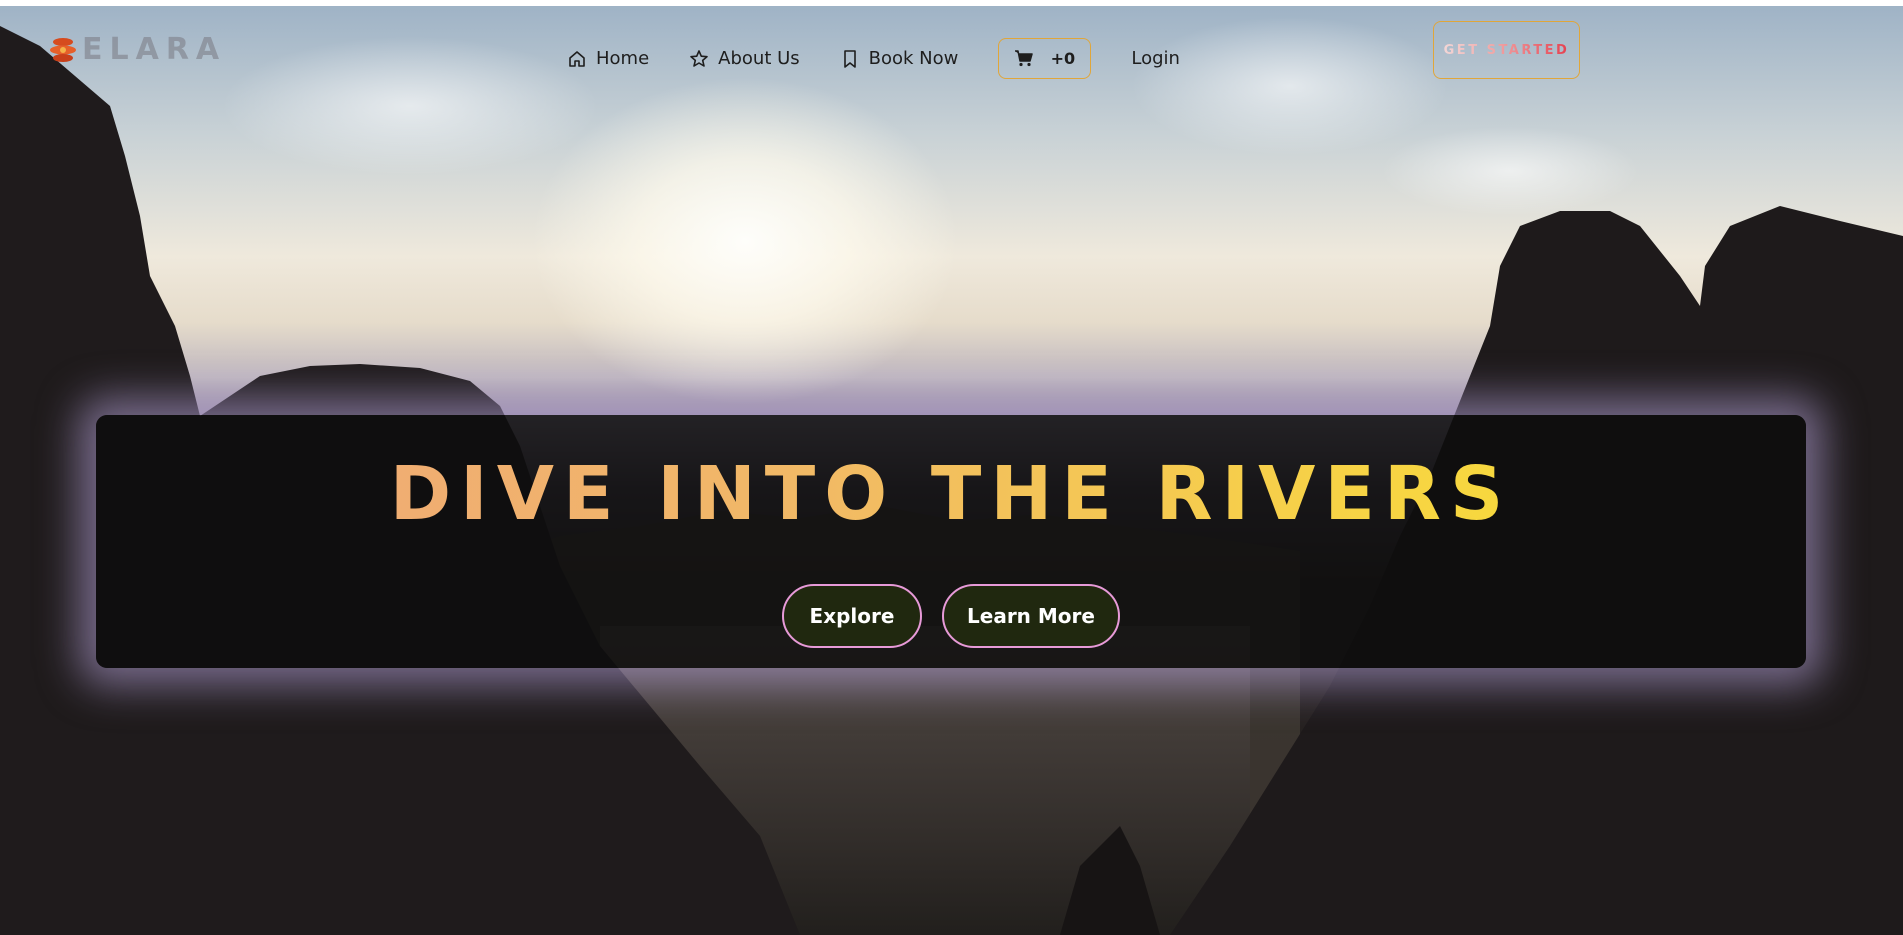  Describe the element at coordinates (1045, 58) in the screenshot. I see `cart-button: +0` at that location.